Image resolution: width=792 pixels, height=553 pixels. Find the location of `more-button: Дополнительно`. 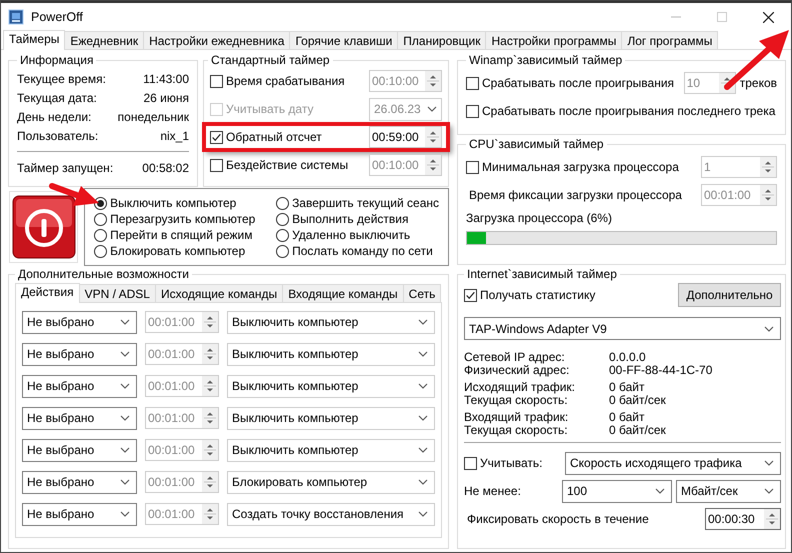

more-button: Дополнительно is located at coordinates (729, 295).